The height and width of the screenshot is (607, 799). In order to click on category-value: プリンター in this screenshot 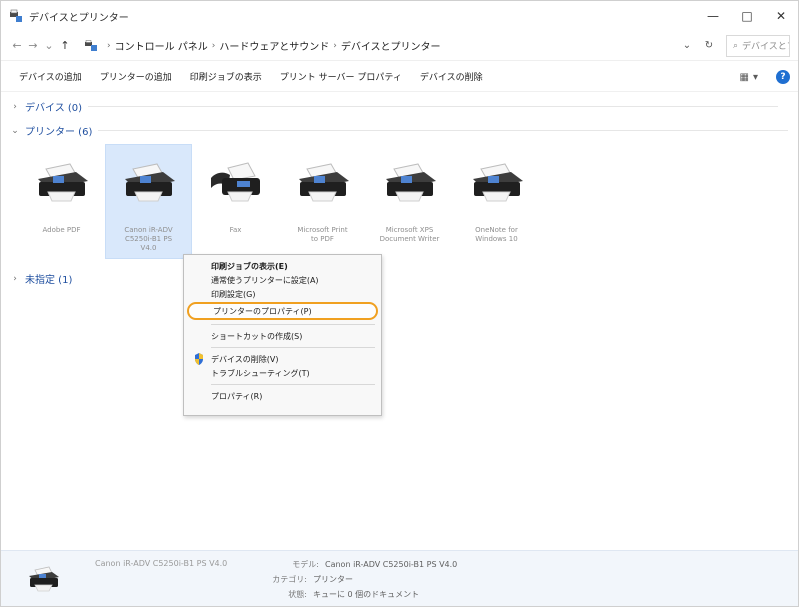, I will do `click(333, 579)`.